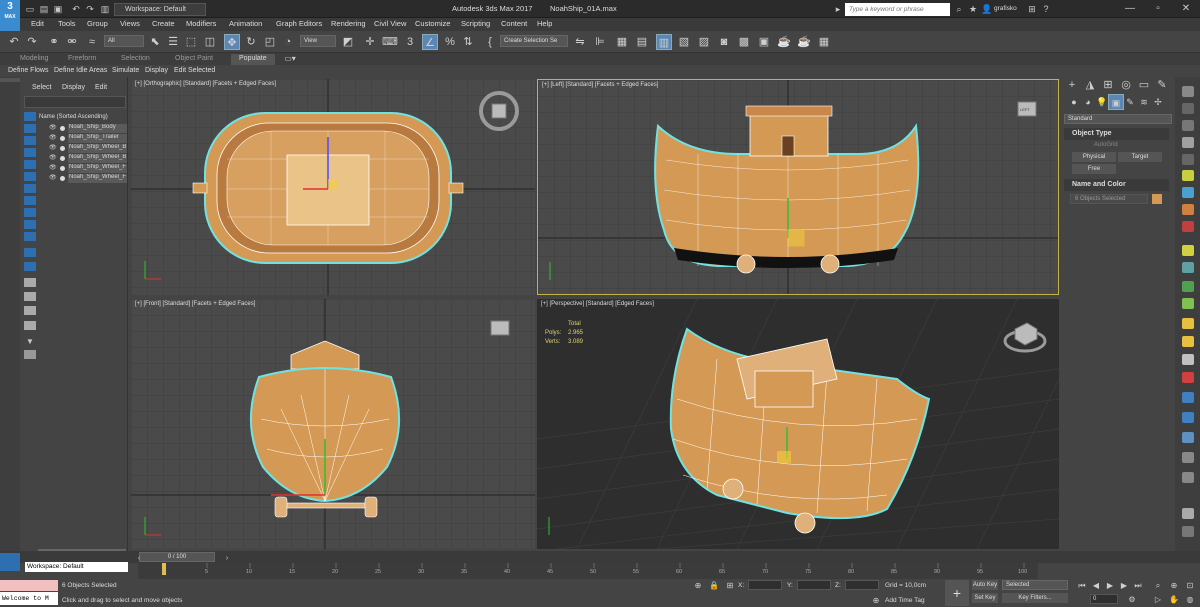 The width and height of the screenshot is (1200, 607). I want to click on menu-animation: Animation, so click(245, 23).